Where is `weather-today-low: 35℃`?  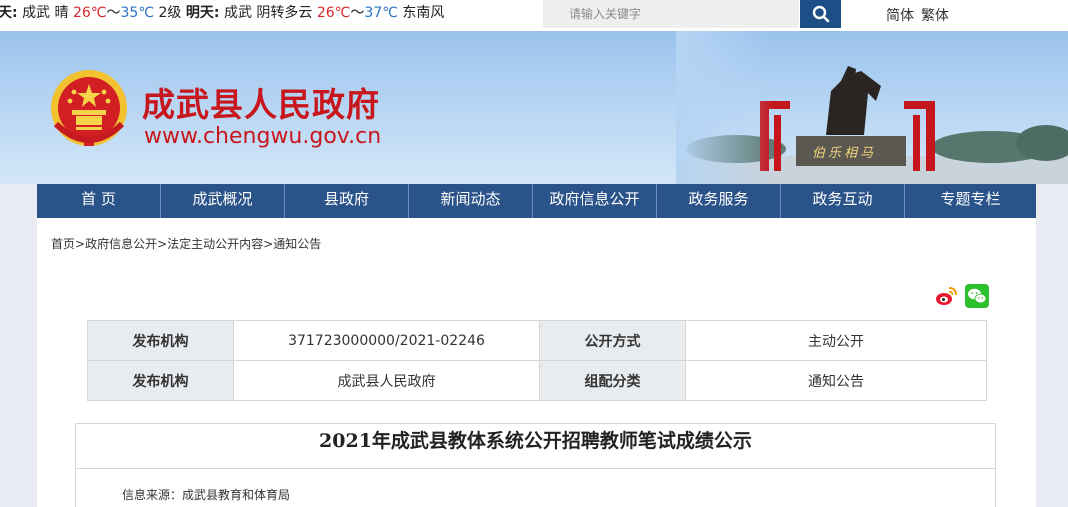 weather-today-low: 35℃ is located at coordinates (137, 13).